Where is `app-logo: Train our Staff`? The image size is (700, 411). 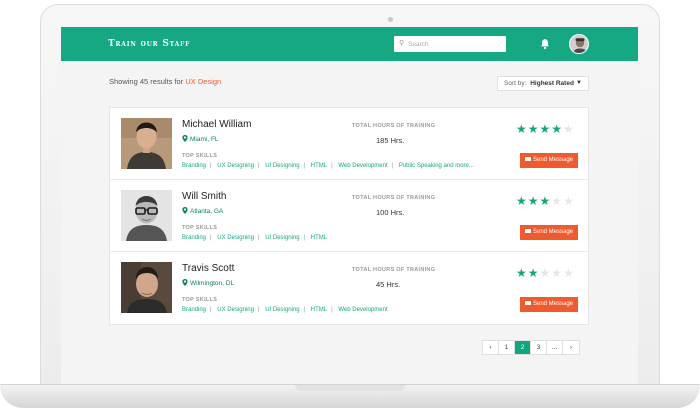
app-logo: Train our Staff is located at coordinates (149, 44).